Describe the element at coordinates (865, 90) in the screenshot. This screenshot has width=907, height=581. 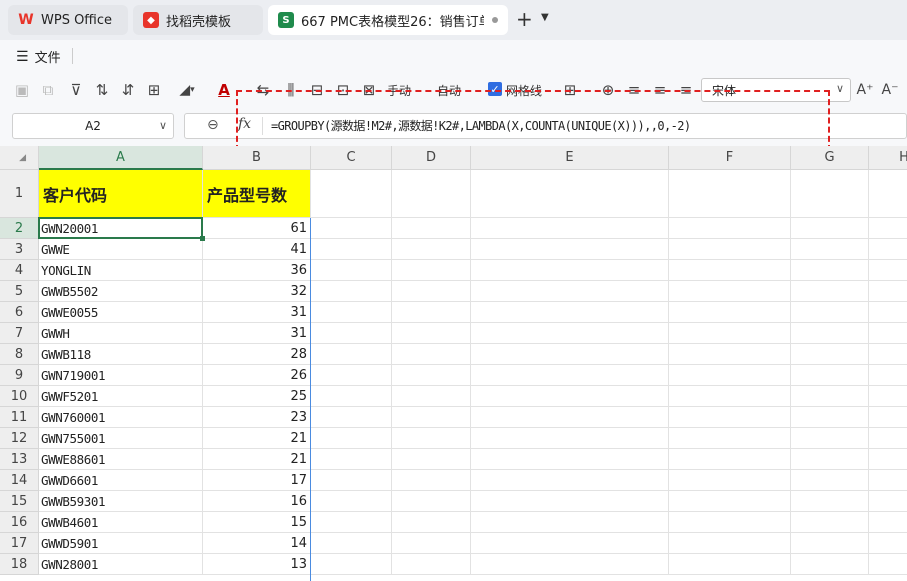
I see `increase-font-icon: A⁺` at that location.